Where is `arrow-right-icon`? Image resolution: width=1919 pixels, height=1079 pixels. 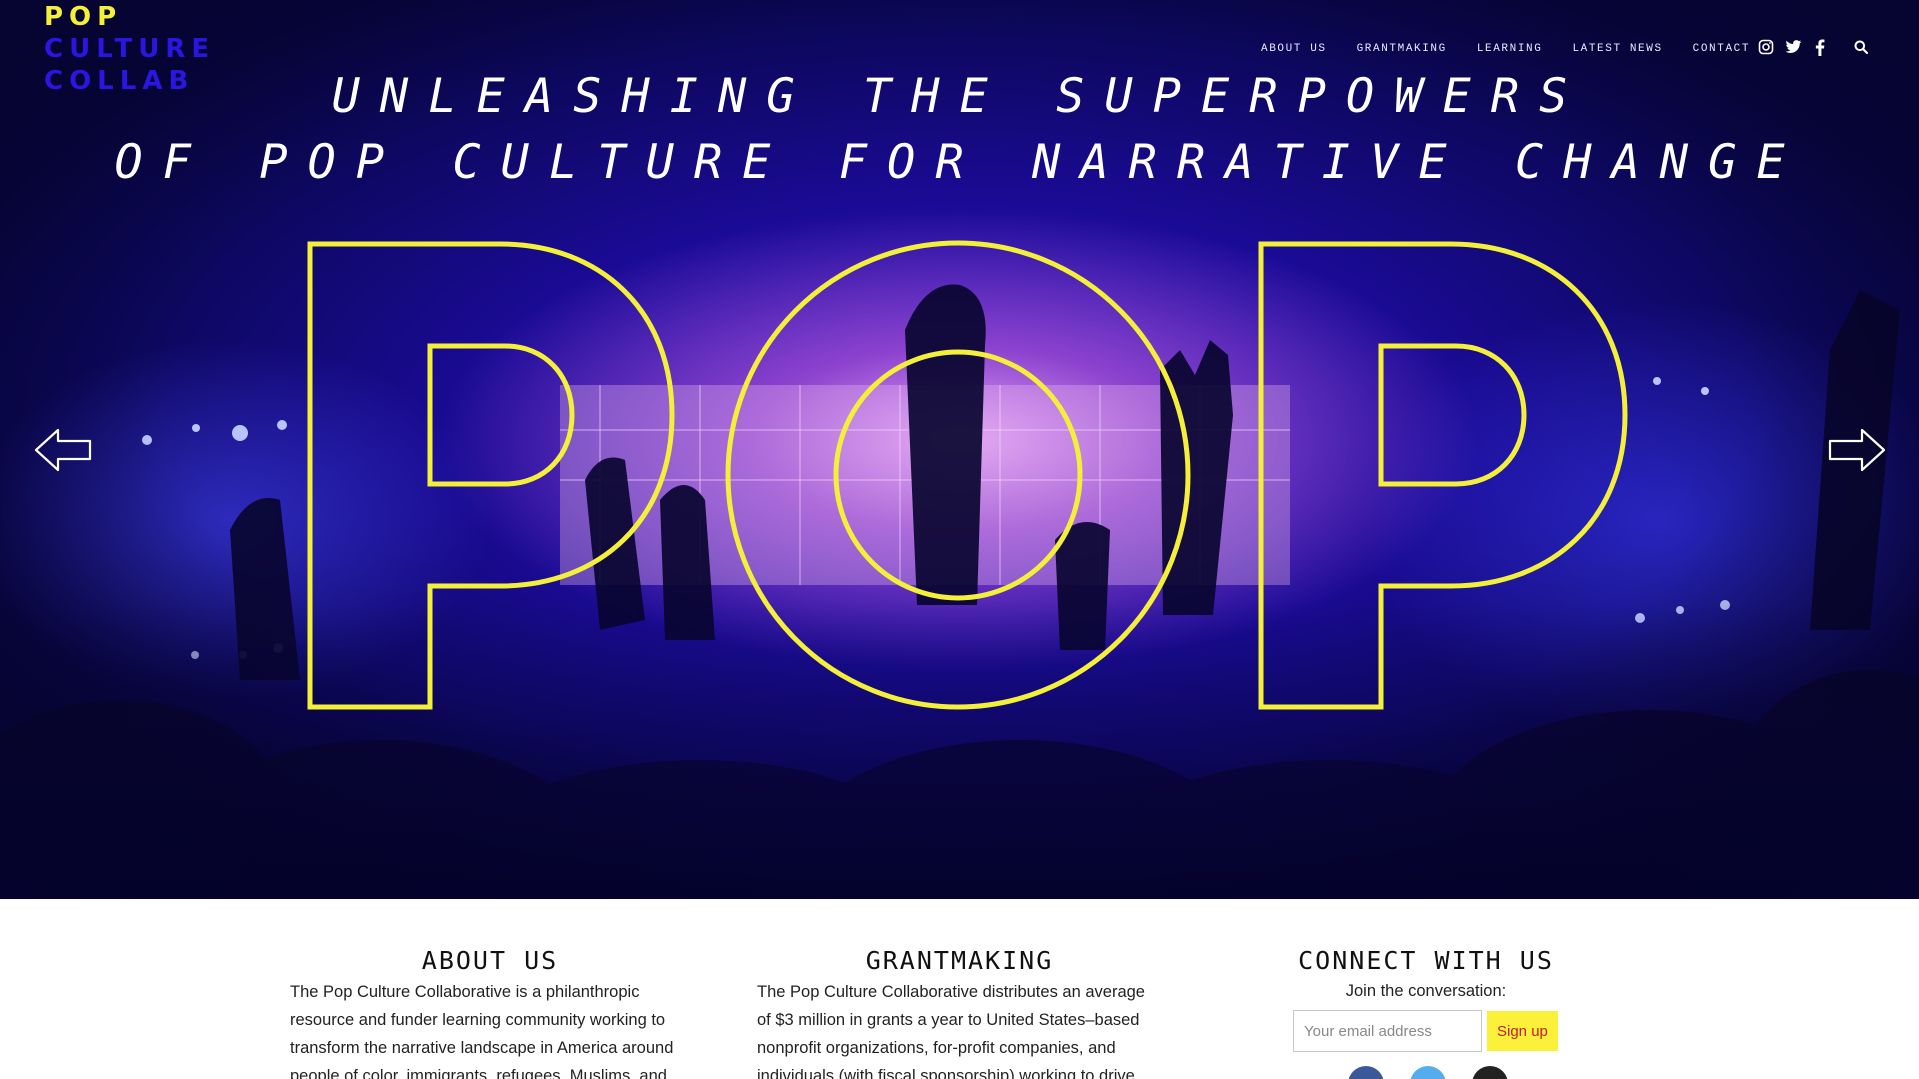
arrow-right-icon is located at coordinates (1857, 450).